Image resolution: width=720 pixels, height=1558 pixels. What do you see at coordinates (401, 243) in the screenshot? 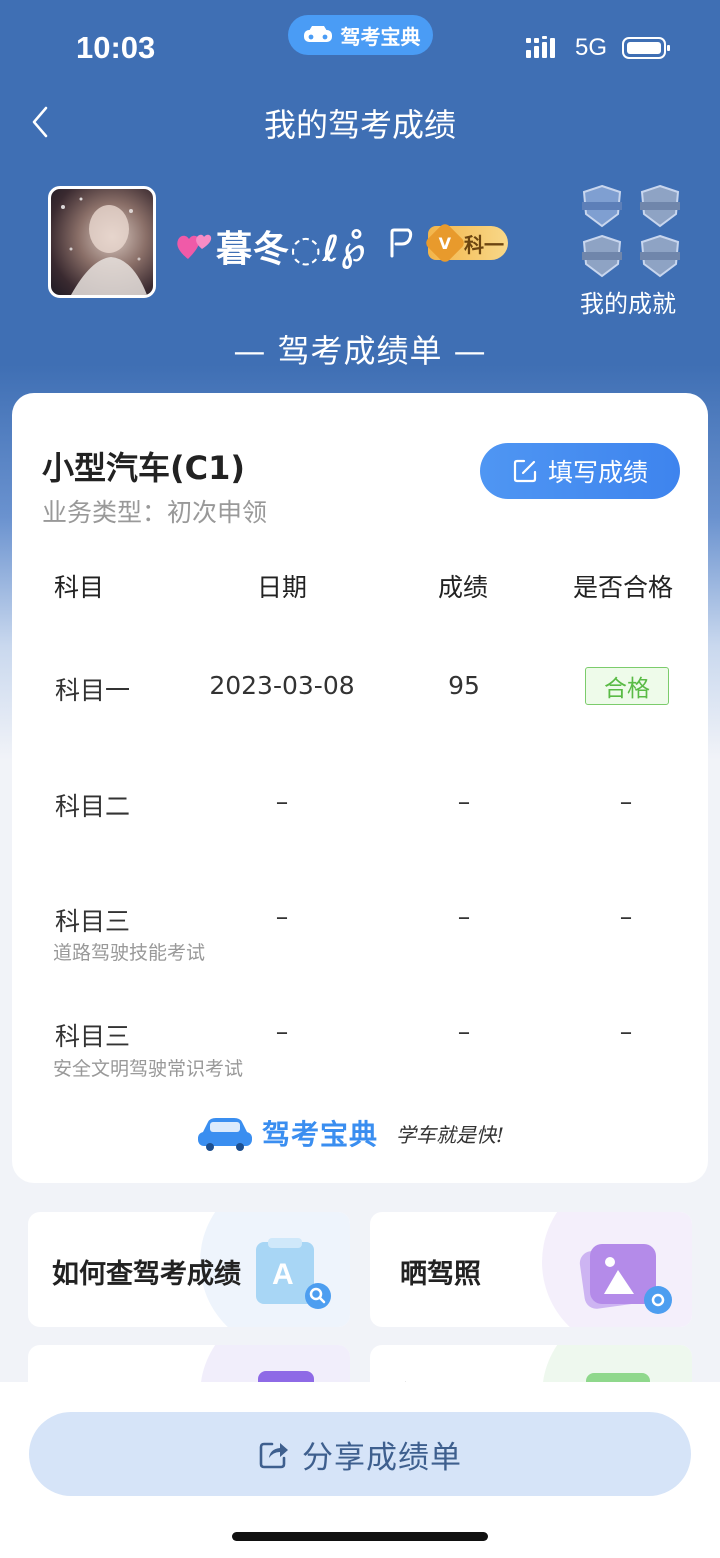
I see `level-flag-icon` at bounding box center [401, 243].